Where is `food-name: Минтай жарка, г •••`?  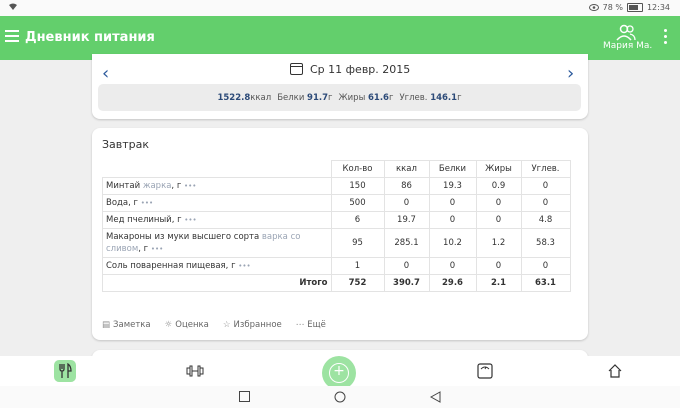 food-name: Минтай жарка, г ••• is located at coordinates (217, 186).